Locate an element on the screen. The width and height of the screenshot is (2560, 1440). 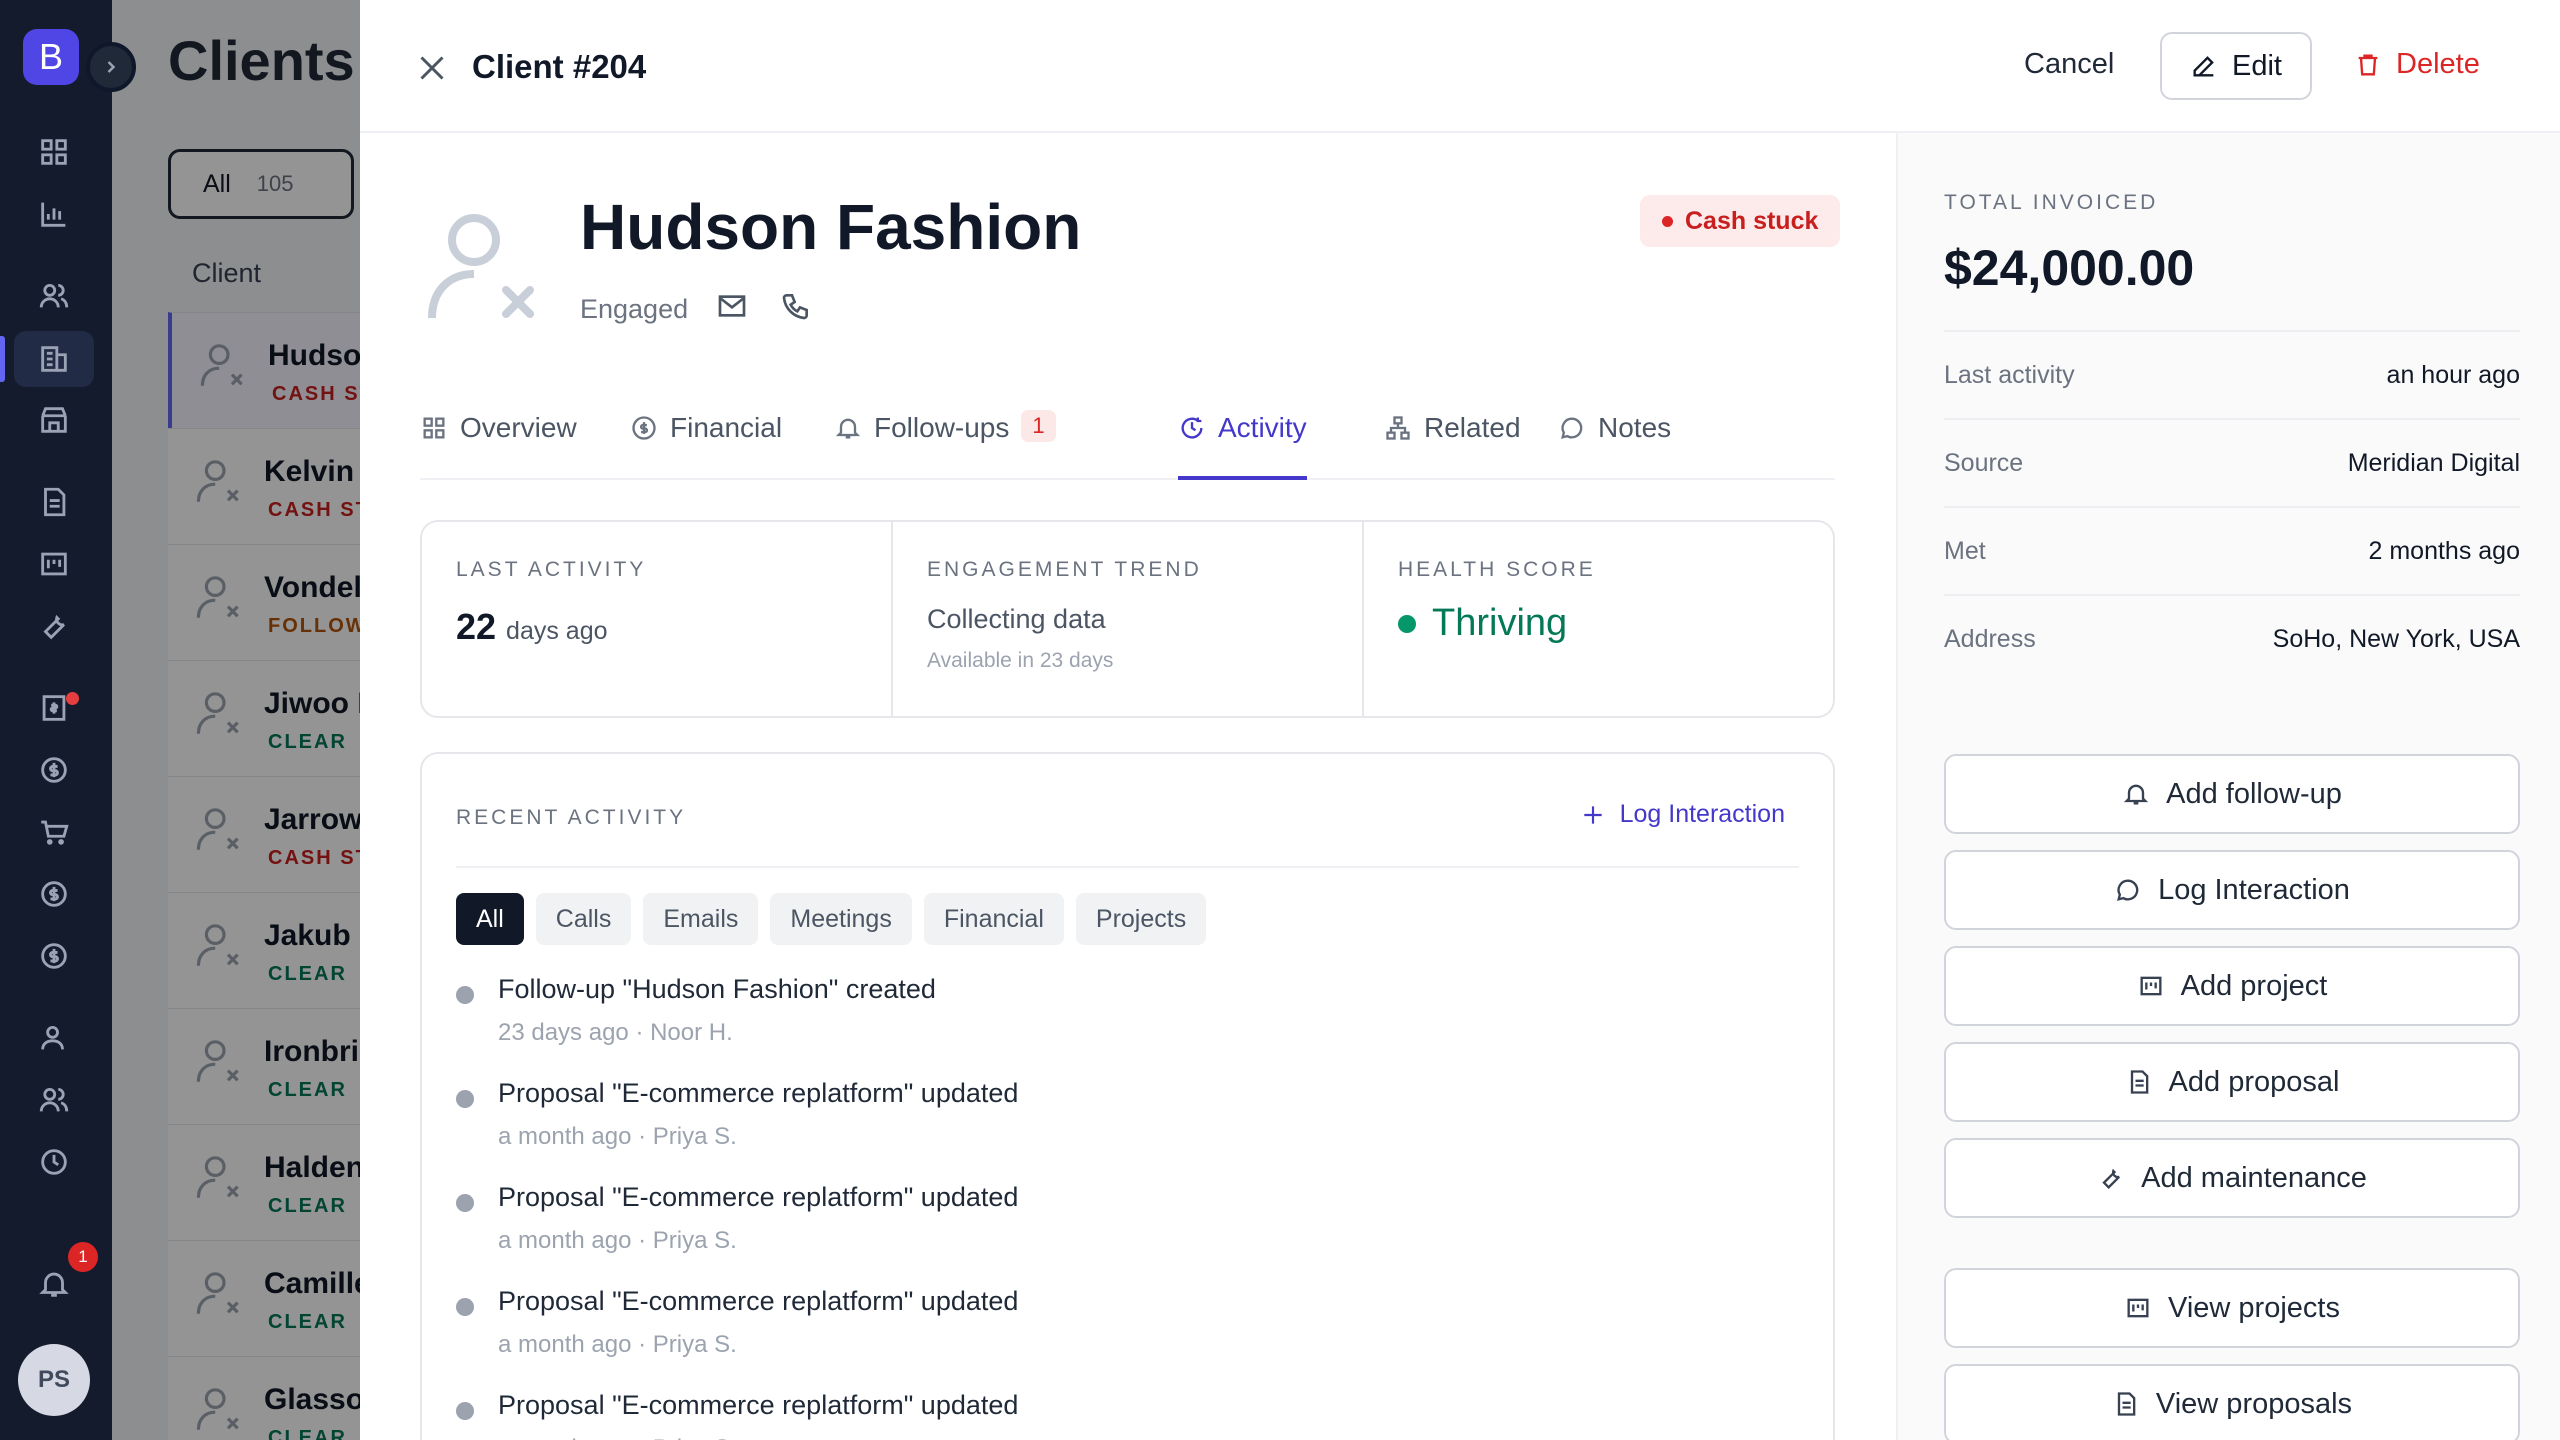
detail-key: Met is located at coordinates (1965, 550).